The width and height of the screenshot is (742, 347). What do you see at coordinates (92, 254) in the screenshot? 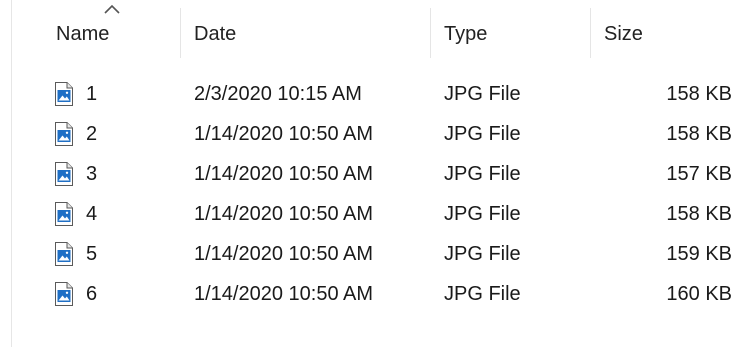
I see `file-name: 5` at bounding box center [92, 254].